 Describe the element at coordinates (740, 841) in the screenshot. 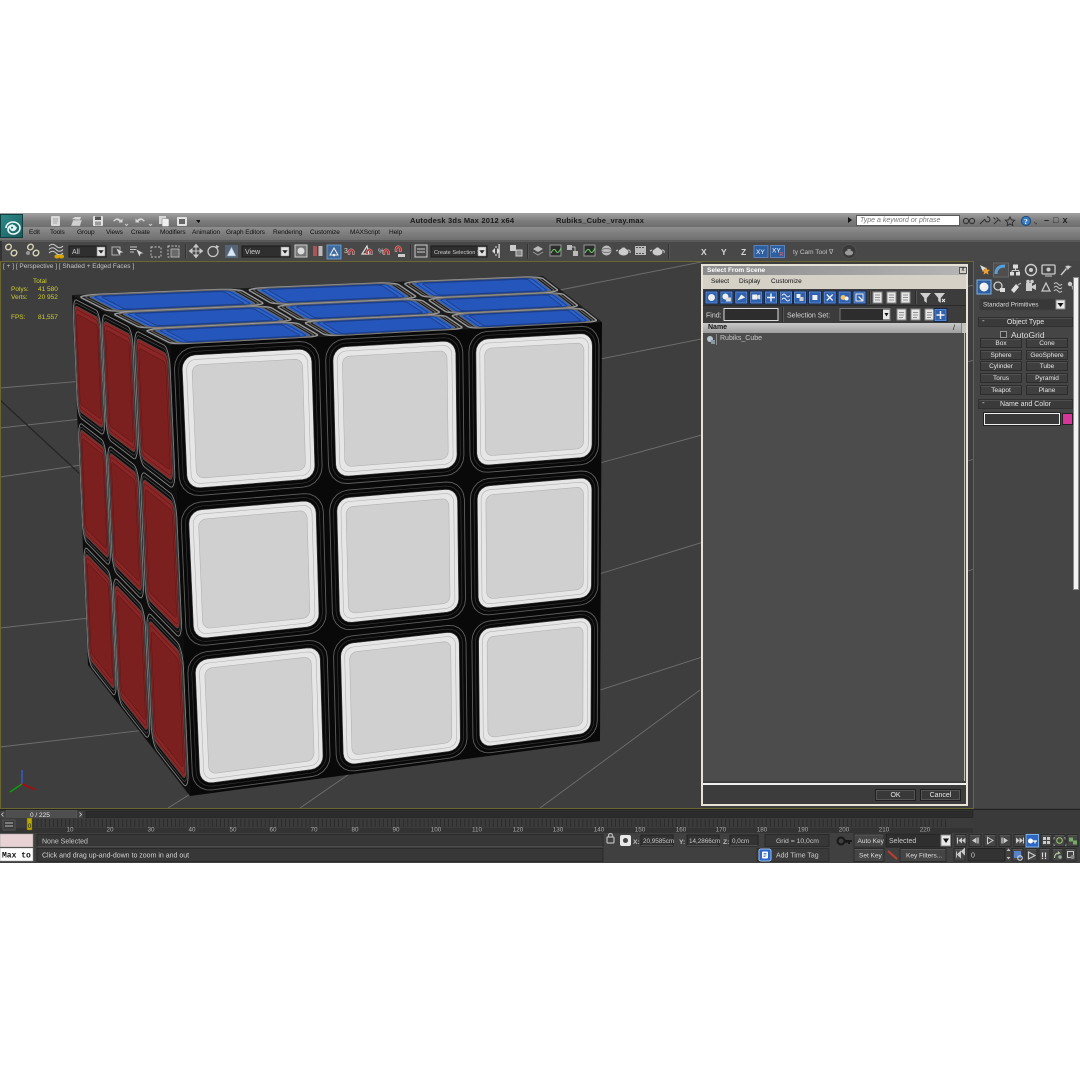

I see `svg-text: 0,0cm` at that location.